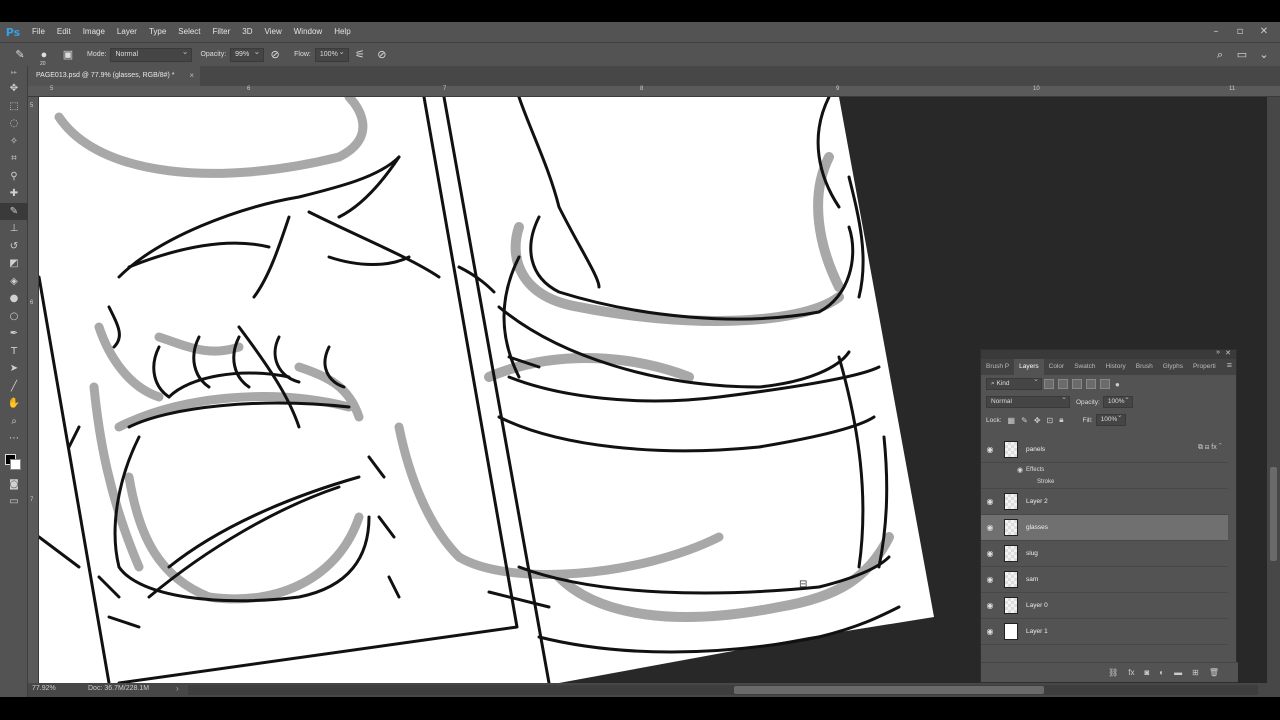  What do you see at coordinates (1264, 32) in the screenshot?
I see `close-window-icon: ✕` at bounding box center [1264, 32].